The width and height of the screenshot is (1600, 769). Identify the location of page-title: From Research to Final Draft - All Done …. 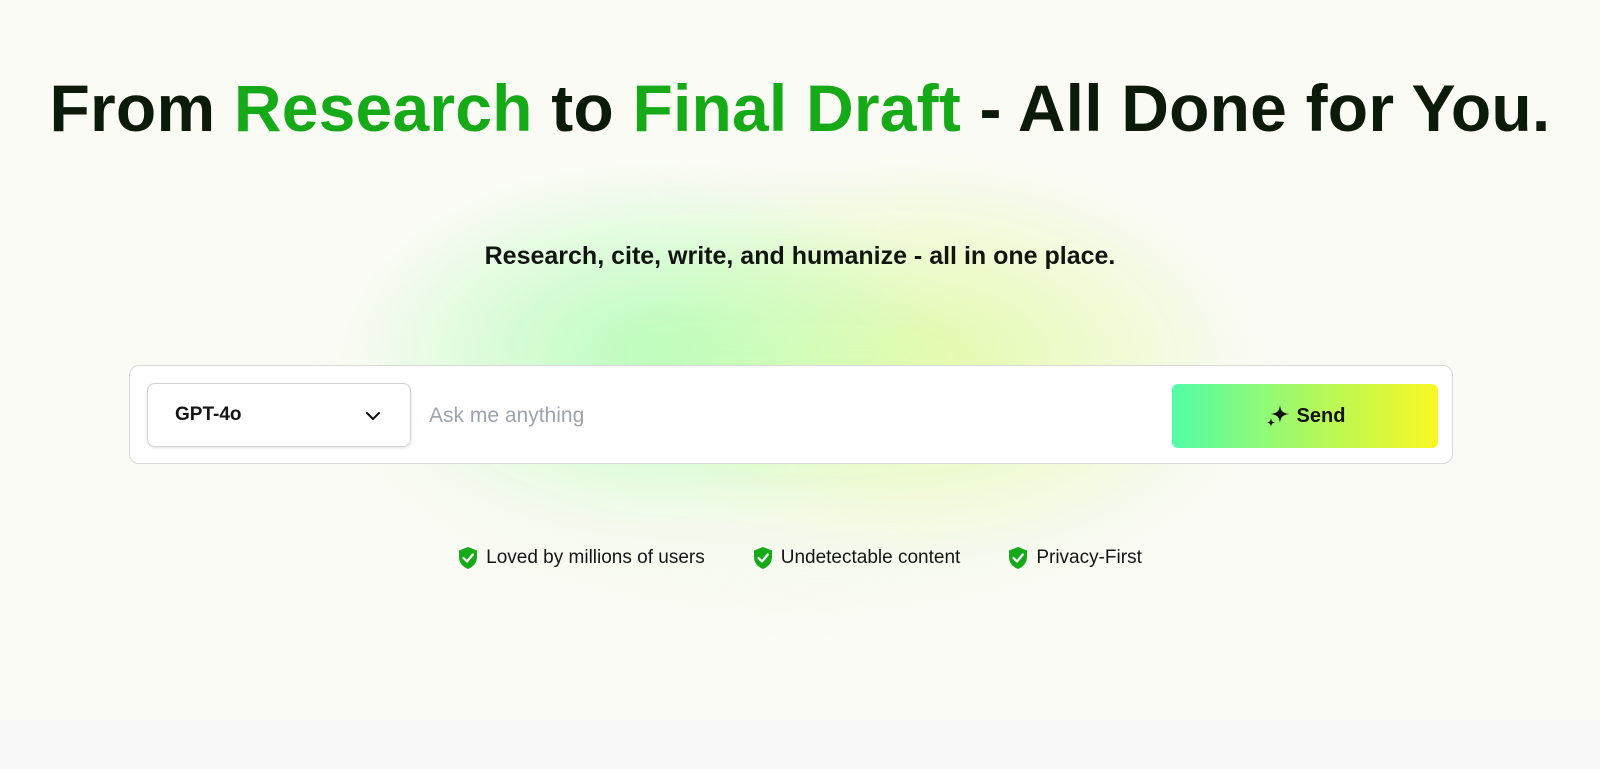
(800, 108).